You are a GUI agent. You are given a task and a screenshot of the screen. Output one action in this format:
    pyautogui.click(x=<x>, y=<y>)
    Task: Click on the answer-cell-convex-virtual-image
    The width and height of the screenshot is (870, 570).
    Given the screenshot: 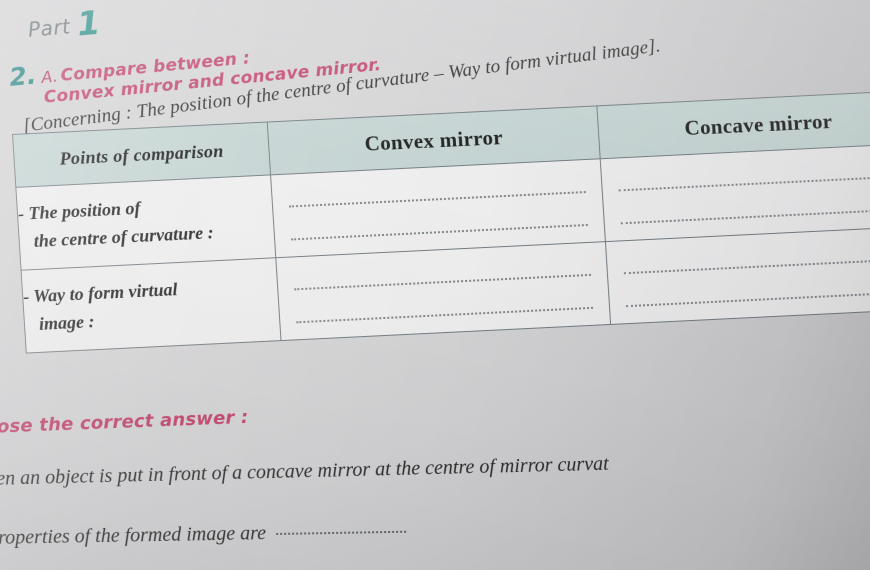 What is the action you would take?
    pyautogui.click(x=443, y=291)
    